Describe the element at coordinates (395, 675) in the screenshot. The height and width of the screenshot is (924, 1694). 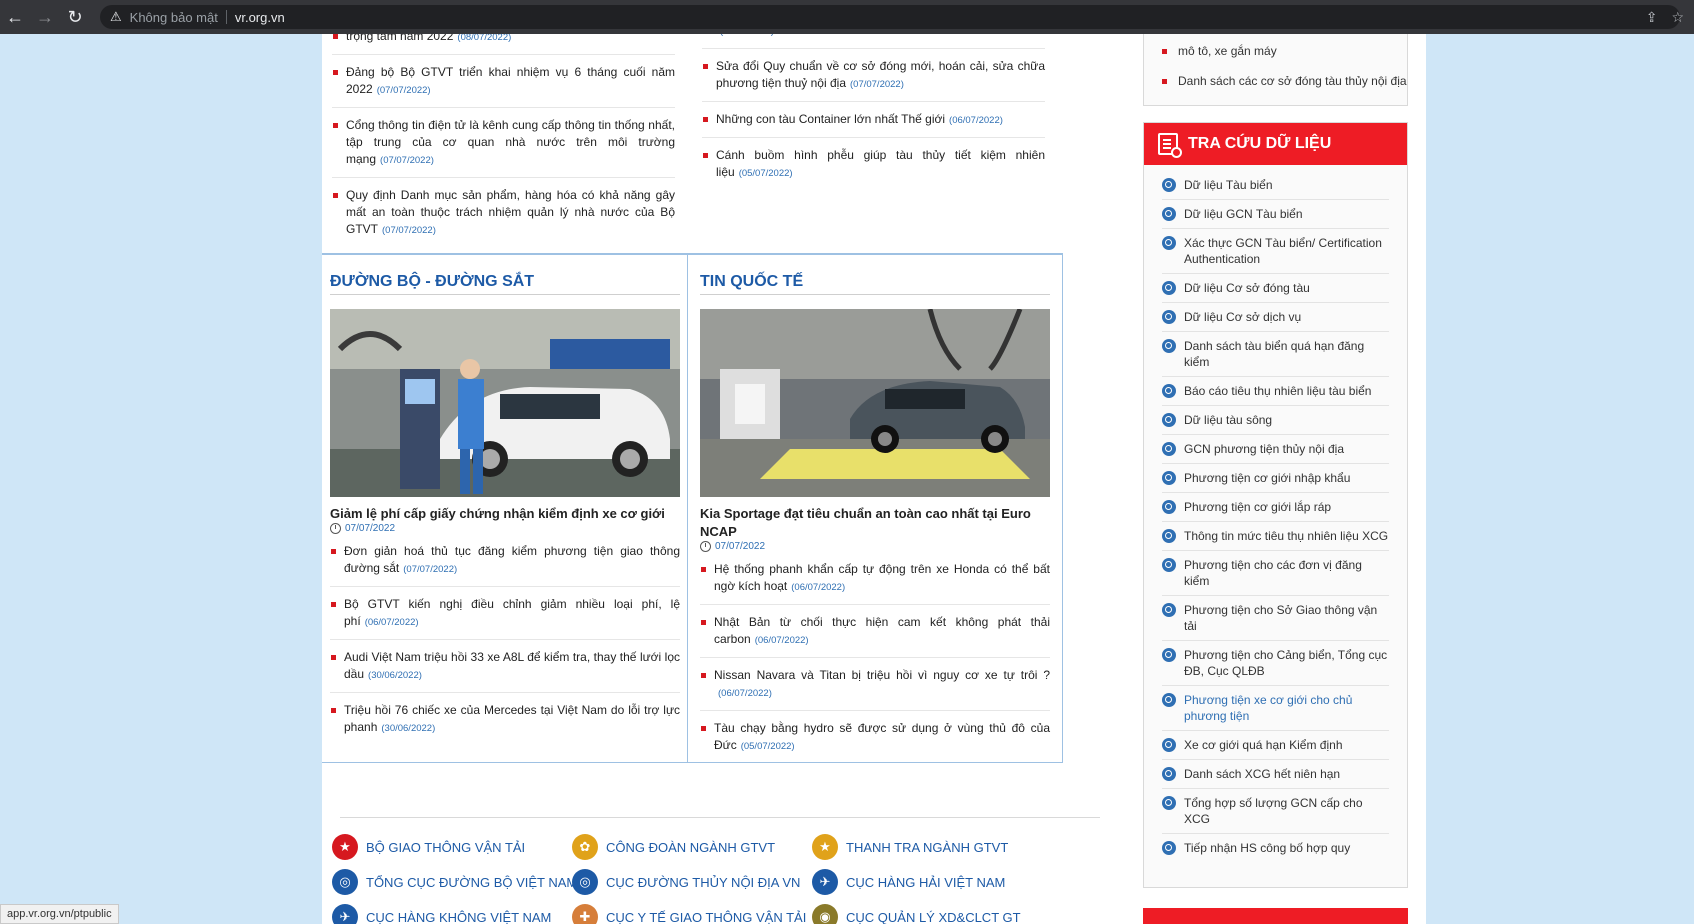
I see `news-date: (30/06/2022)` at that location.